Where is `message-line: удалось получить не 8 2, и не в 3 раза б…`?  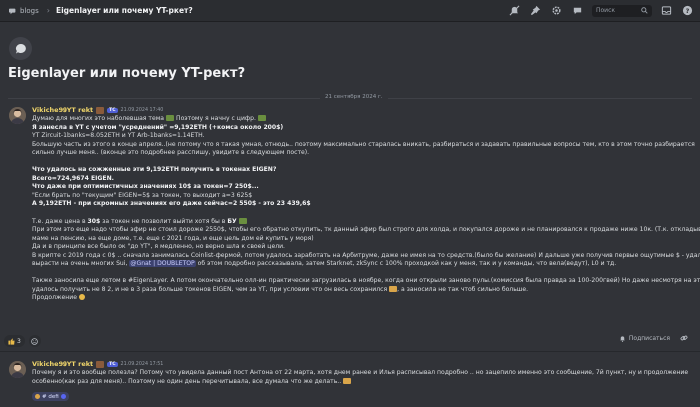
message-line: удалось получить не 8 2, и не в 3 раза б… is located at coordinates (210, 289).